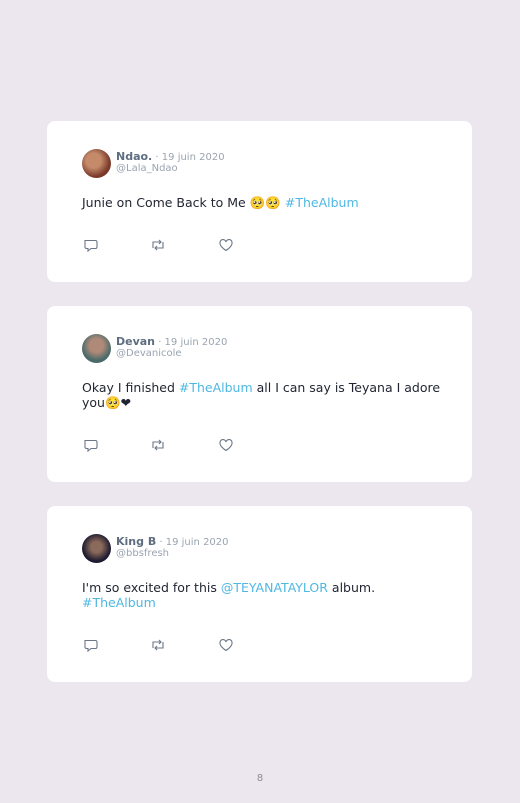 Image resolution: width=520 pixels, height=803 pixels. I want to click on author-name: Devan, so click(135, 341).